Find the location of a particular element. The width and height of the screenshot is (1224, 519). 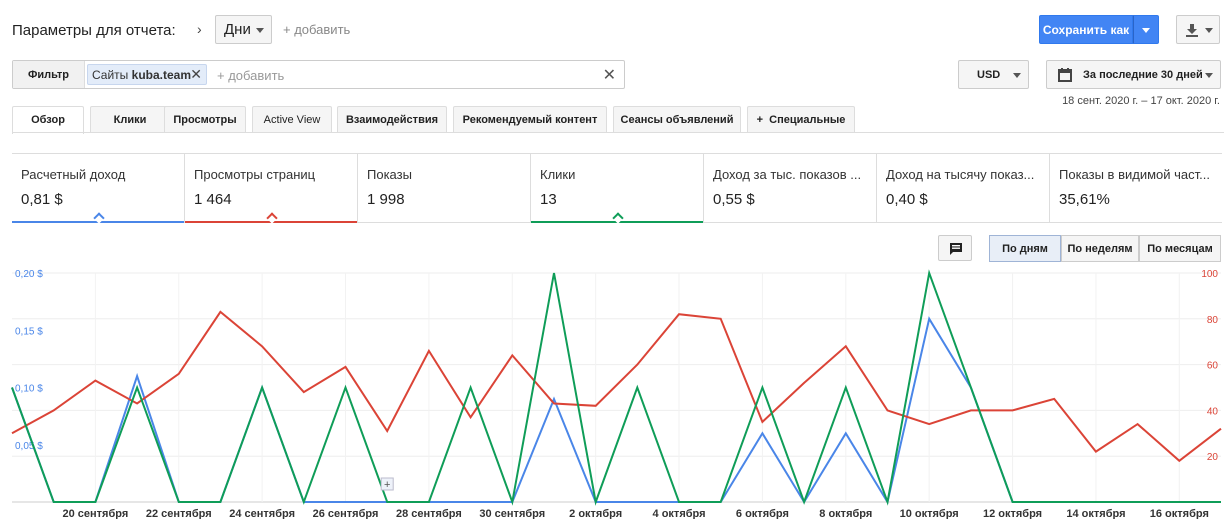

metric-value: 1 464 is located at coordinates (213, 199).